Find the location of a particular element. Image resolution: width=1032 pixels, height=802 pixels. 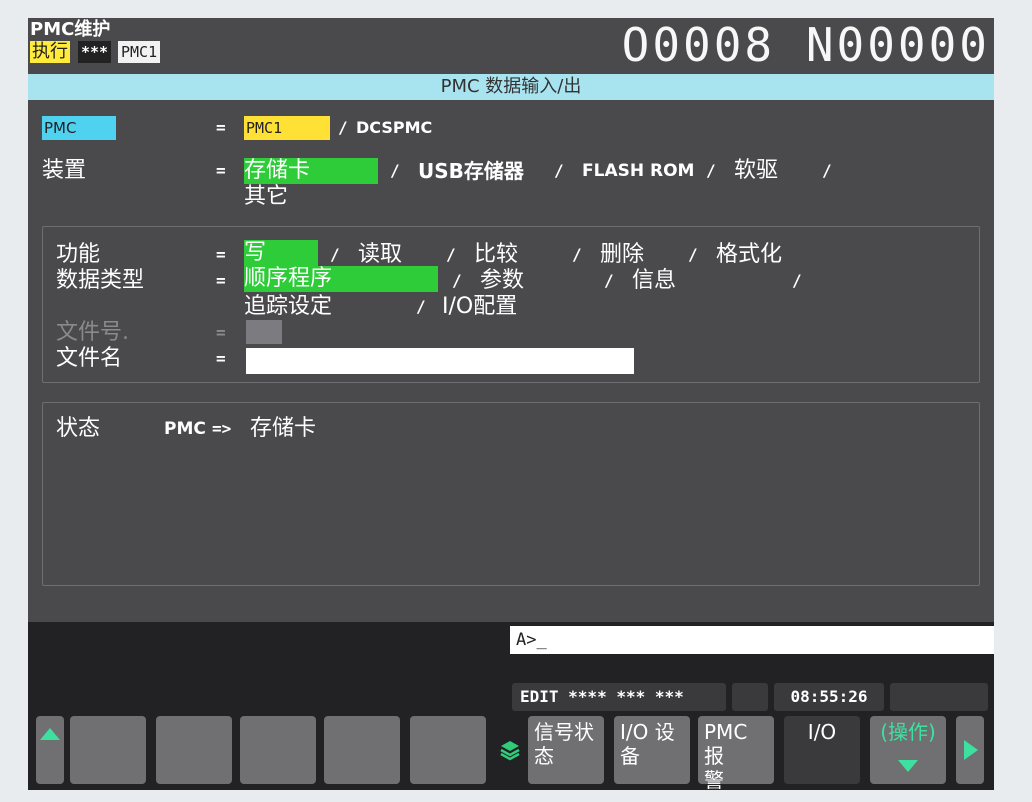

datatype-selected: 顺序程序 is located at coordinates (341, 279).